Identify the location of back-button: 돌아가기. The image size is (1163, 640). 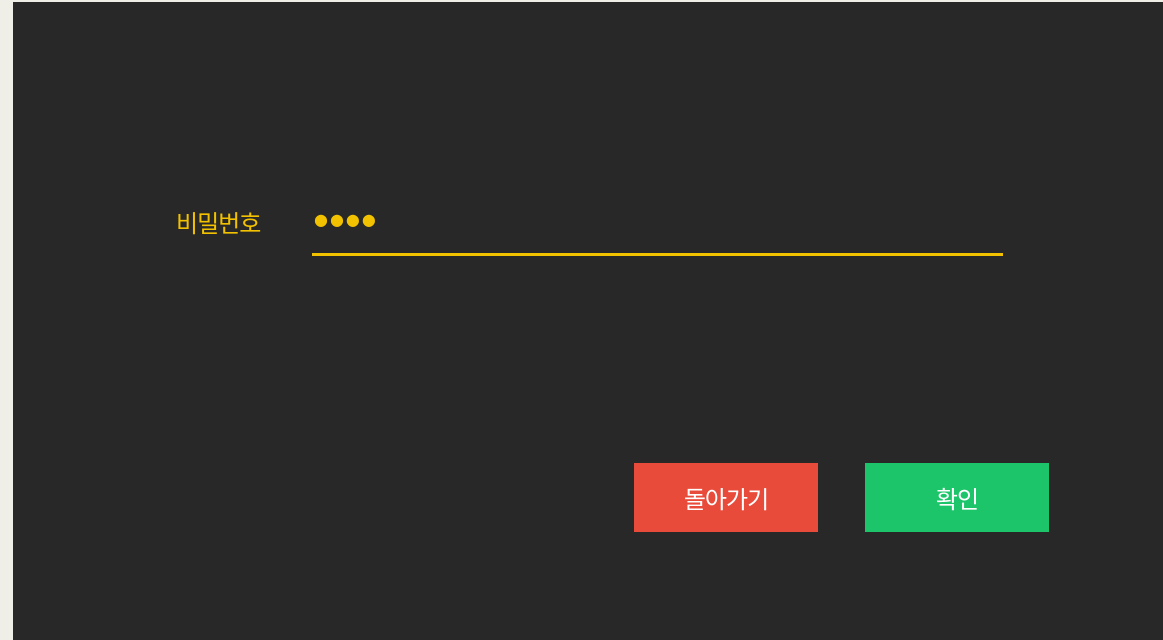
(726, 497).